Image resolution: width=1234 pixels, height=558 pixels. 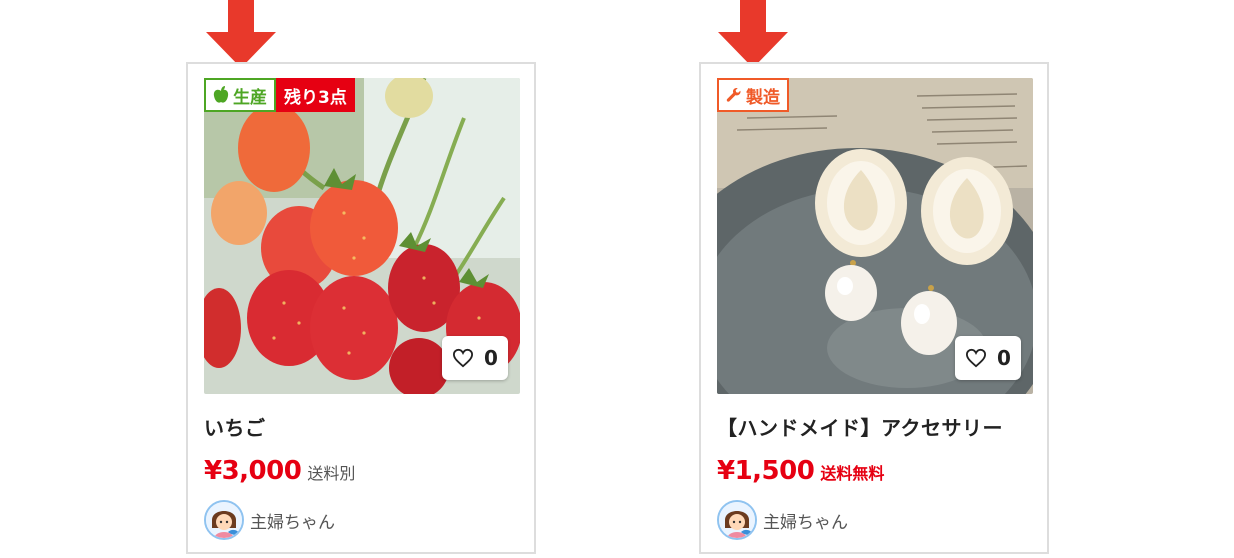 I want to click on product-price: ¥1,500, so click(x=766, y=471).